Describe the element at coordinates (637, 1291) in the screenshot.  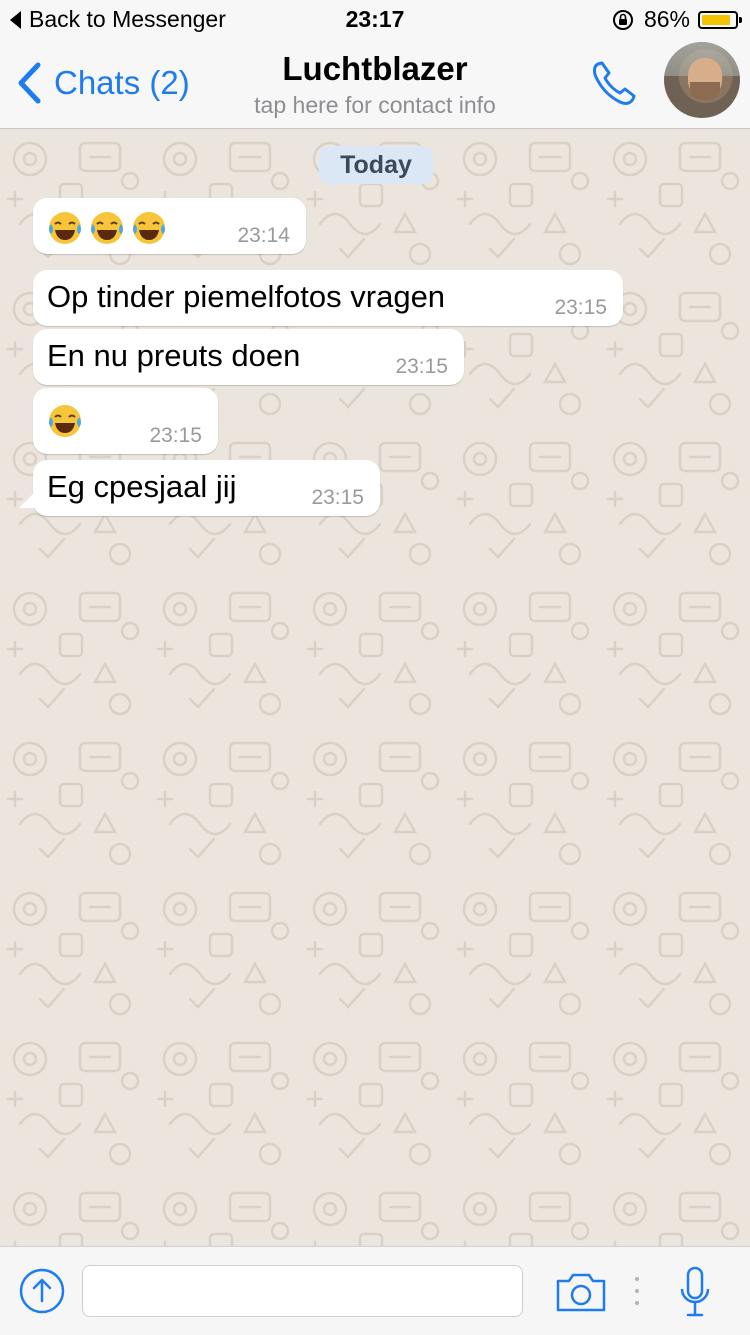
I see `more-dots-icon` at that location.